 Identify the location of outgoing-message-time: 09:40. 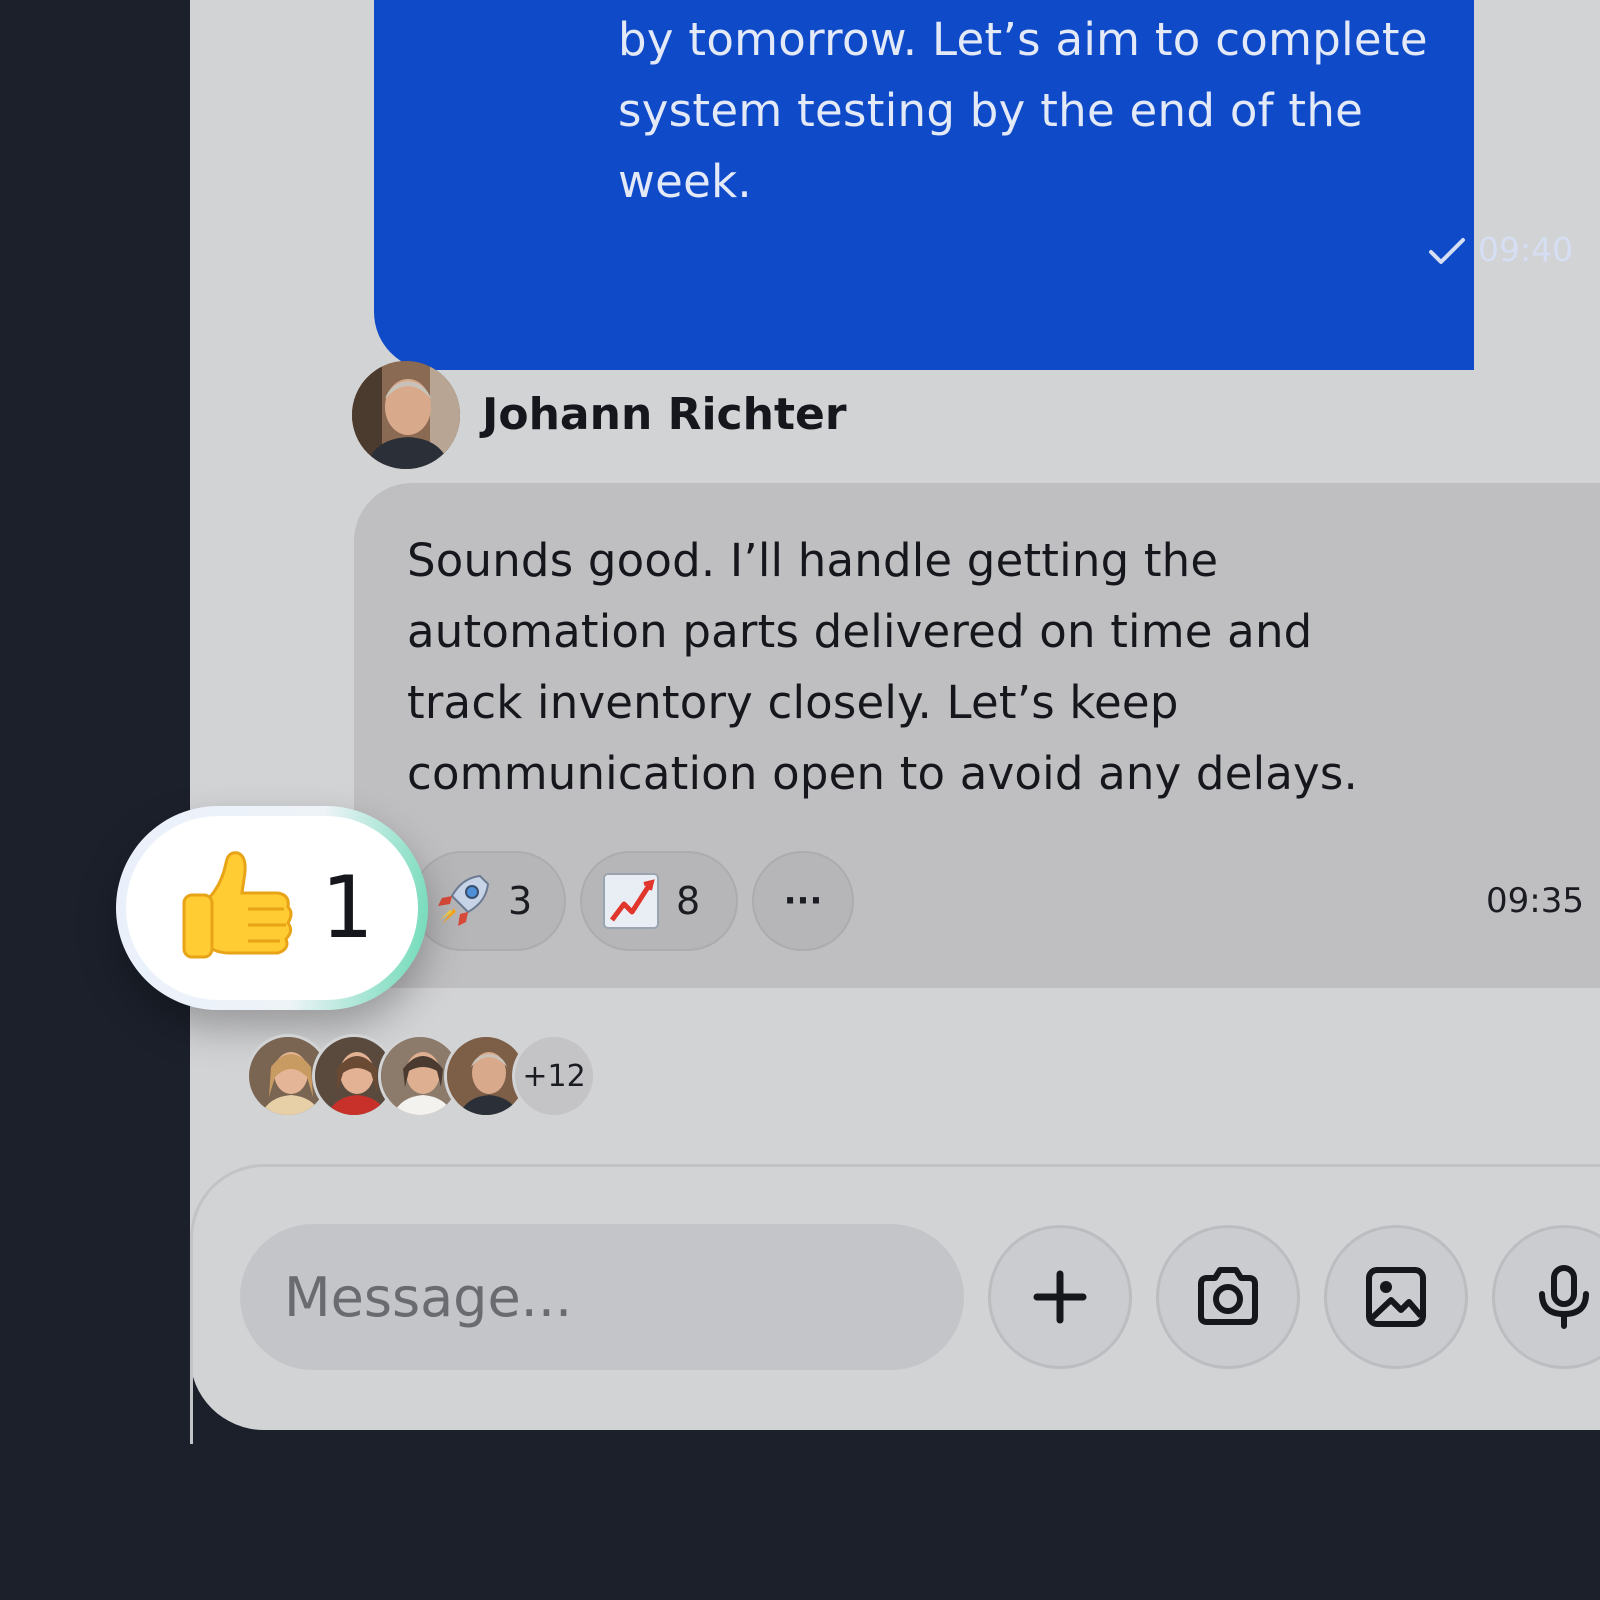
(1526, 249).